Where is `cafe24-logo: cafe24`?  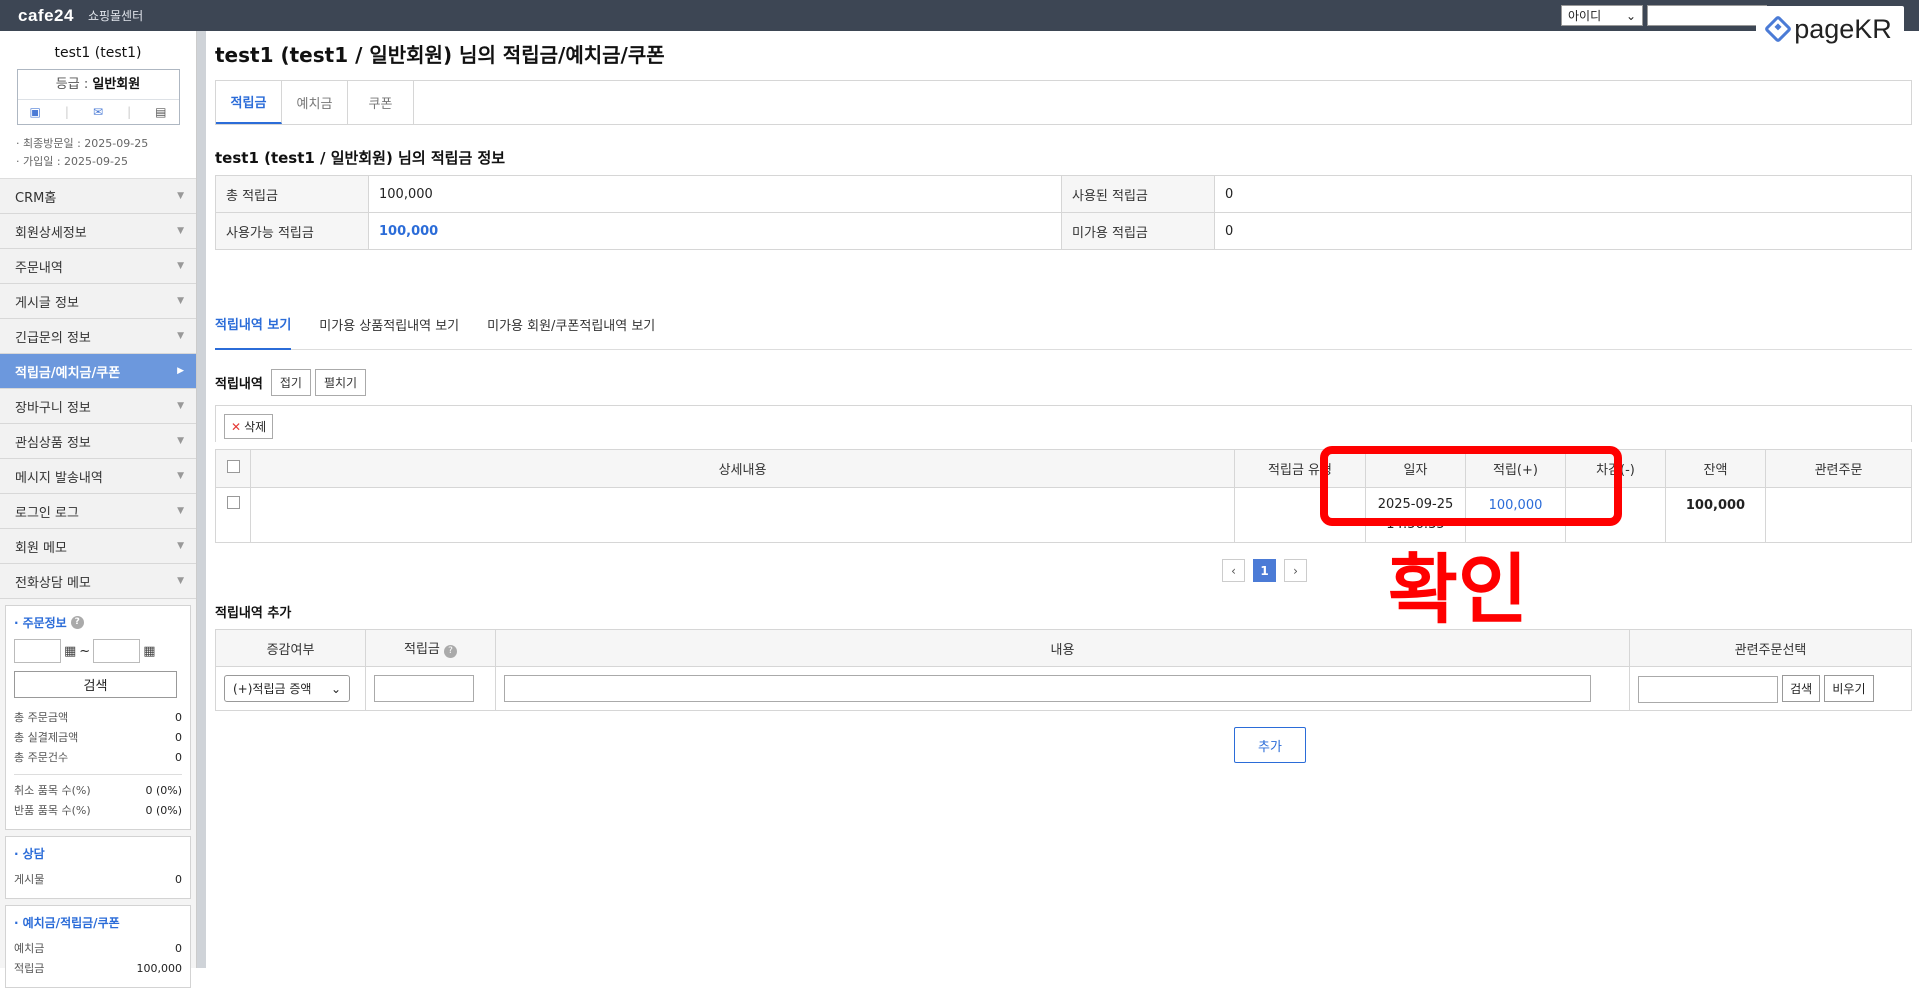
cafe24-logo: cafe24 is located at coordinates (46, 16).